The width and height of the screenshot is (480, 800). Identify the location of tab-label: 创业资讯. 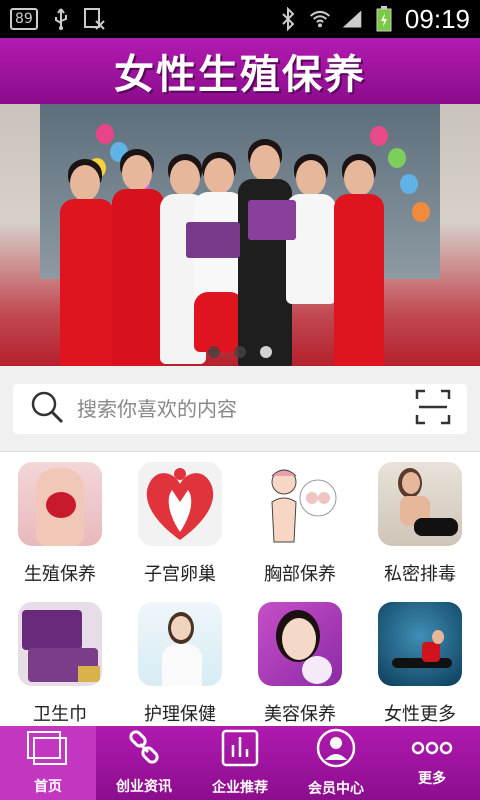
(144, 787).